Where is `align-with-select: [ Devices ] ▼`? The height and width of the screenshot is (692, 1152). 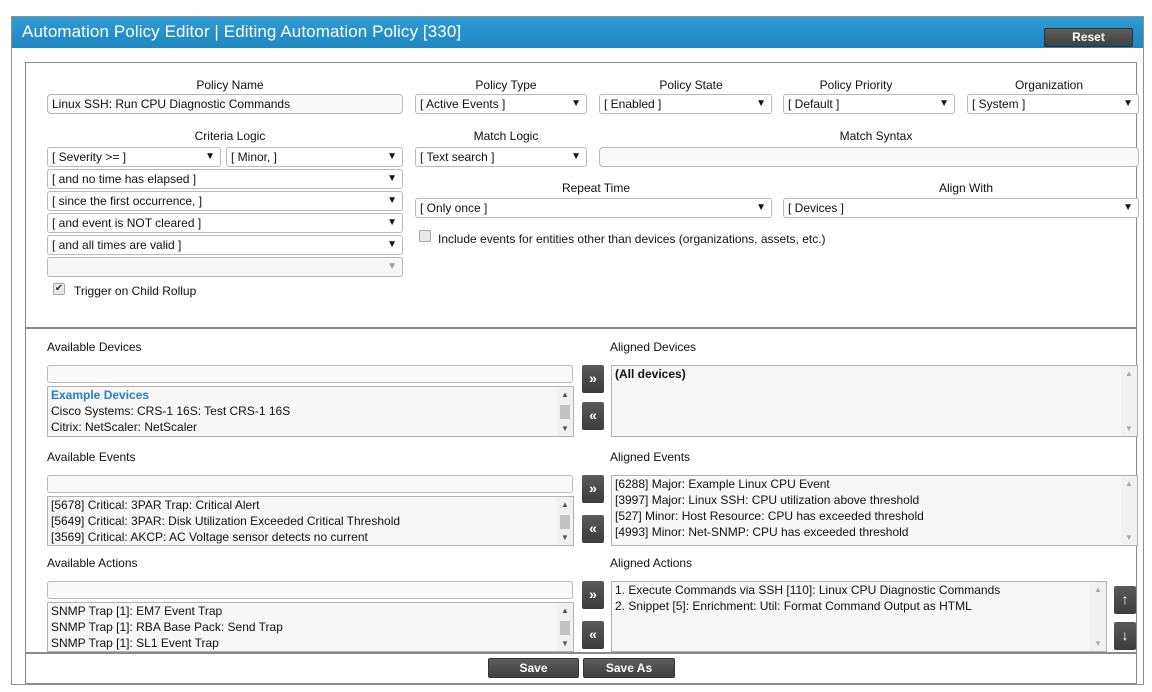
align-with-select: [ Devices ] ▼ is located at coordinates (961, 208).